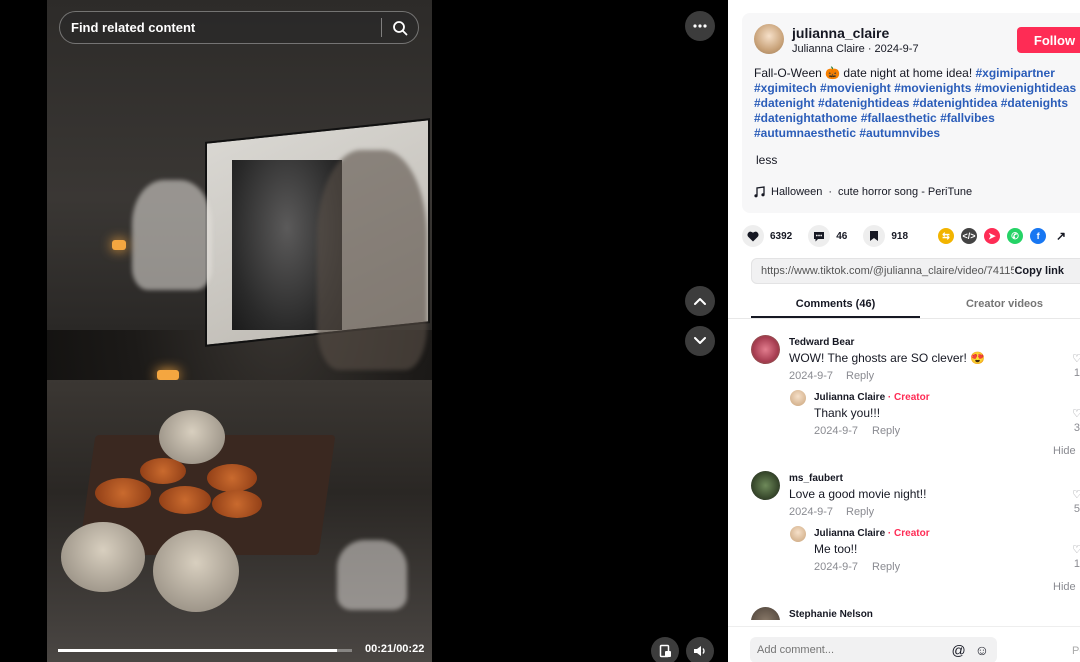 This screenshot has height=662, width=1080. I want to click on search-bar: Find related content, so click(239, 27).